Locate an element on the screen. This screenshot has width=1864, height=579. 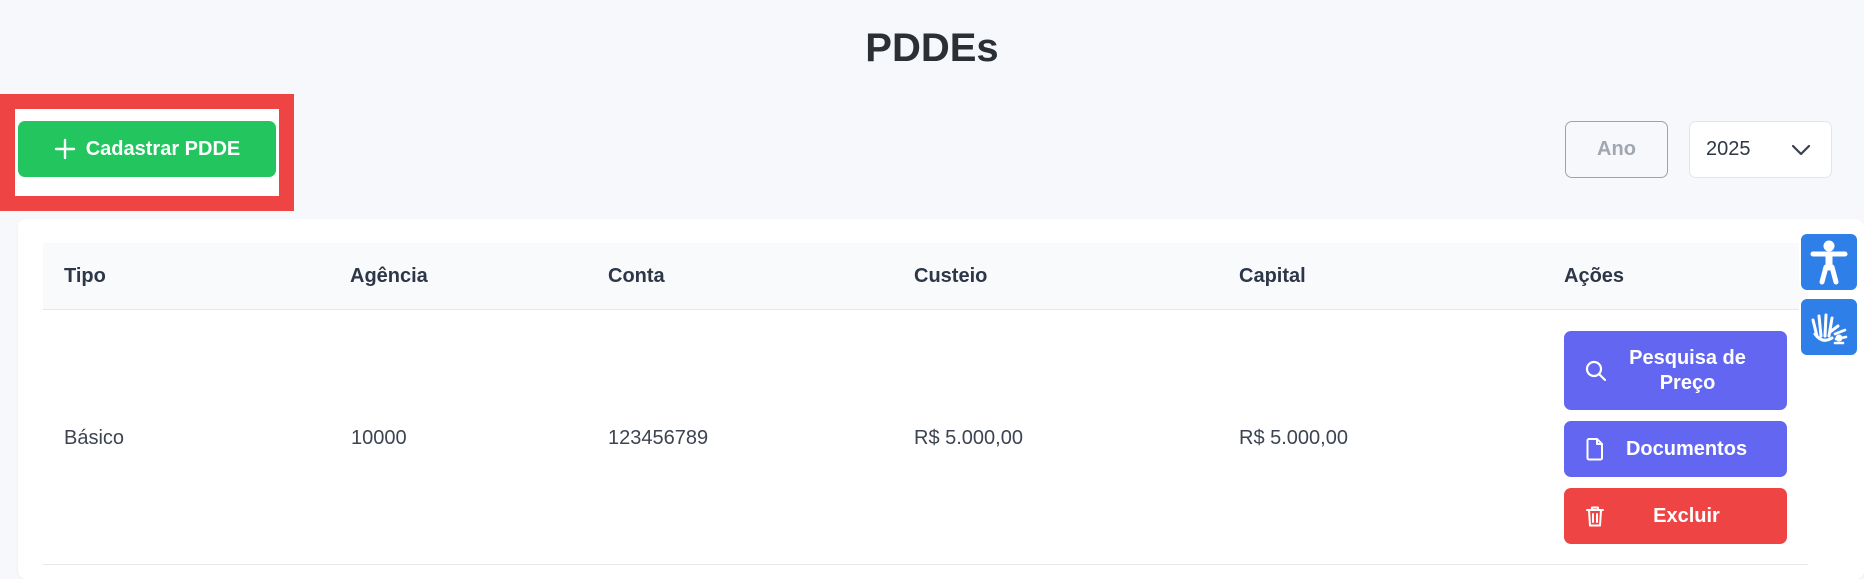
row-divider is located at coordinates (925, 564).